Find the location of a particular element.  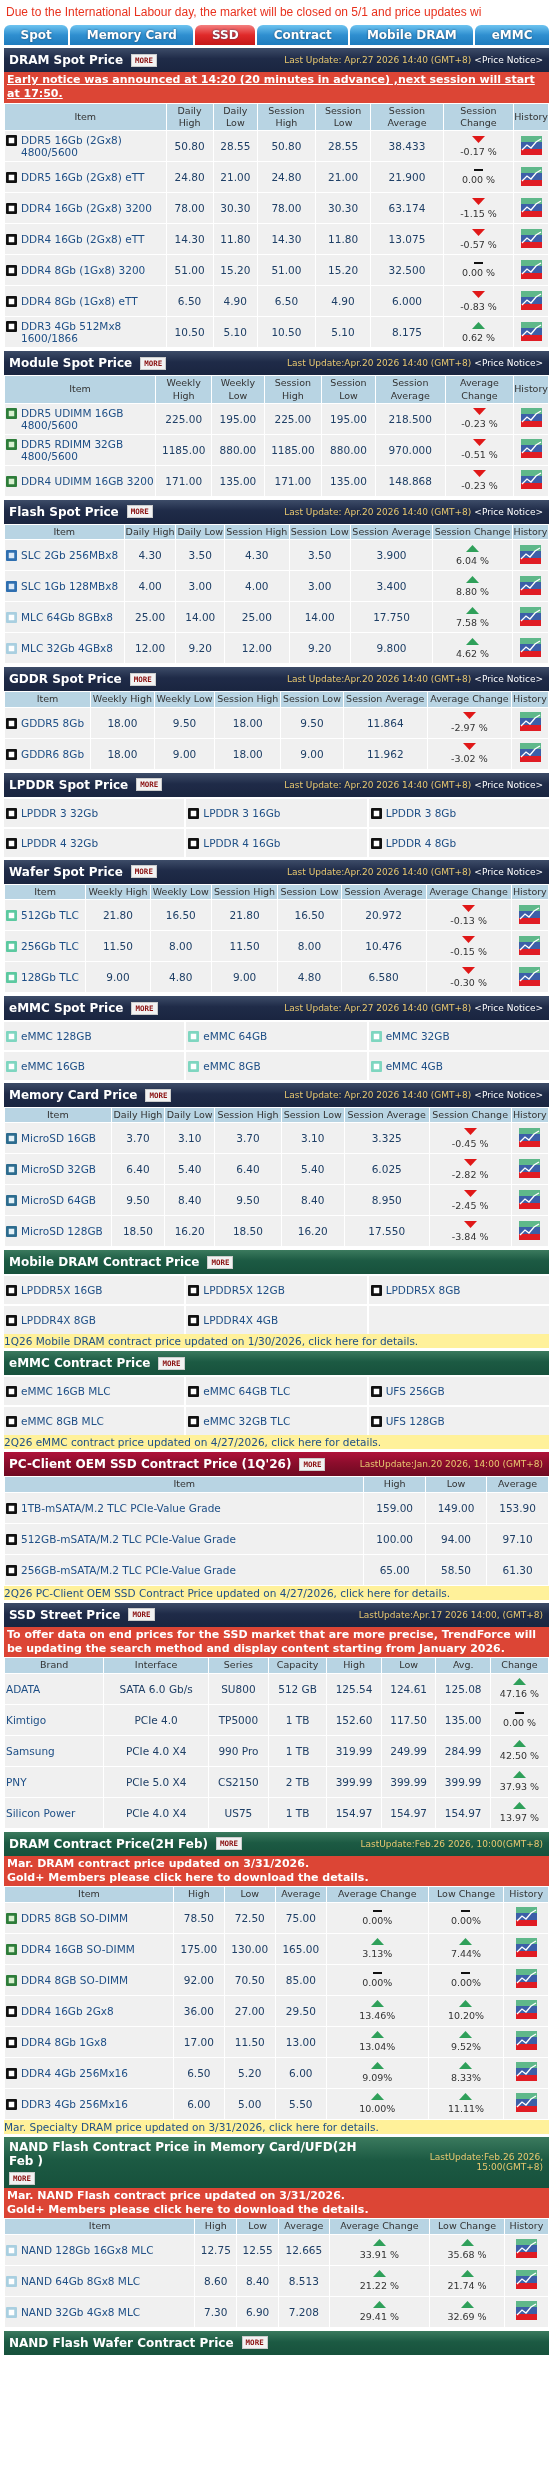

tab: Spot is located at coordinates (36, 35).